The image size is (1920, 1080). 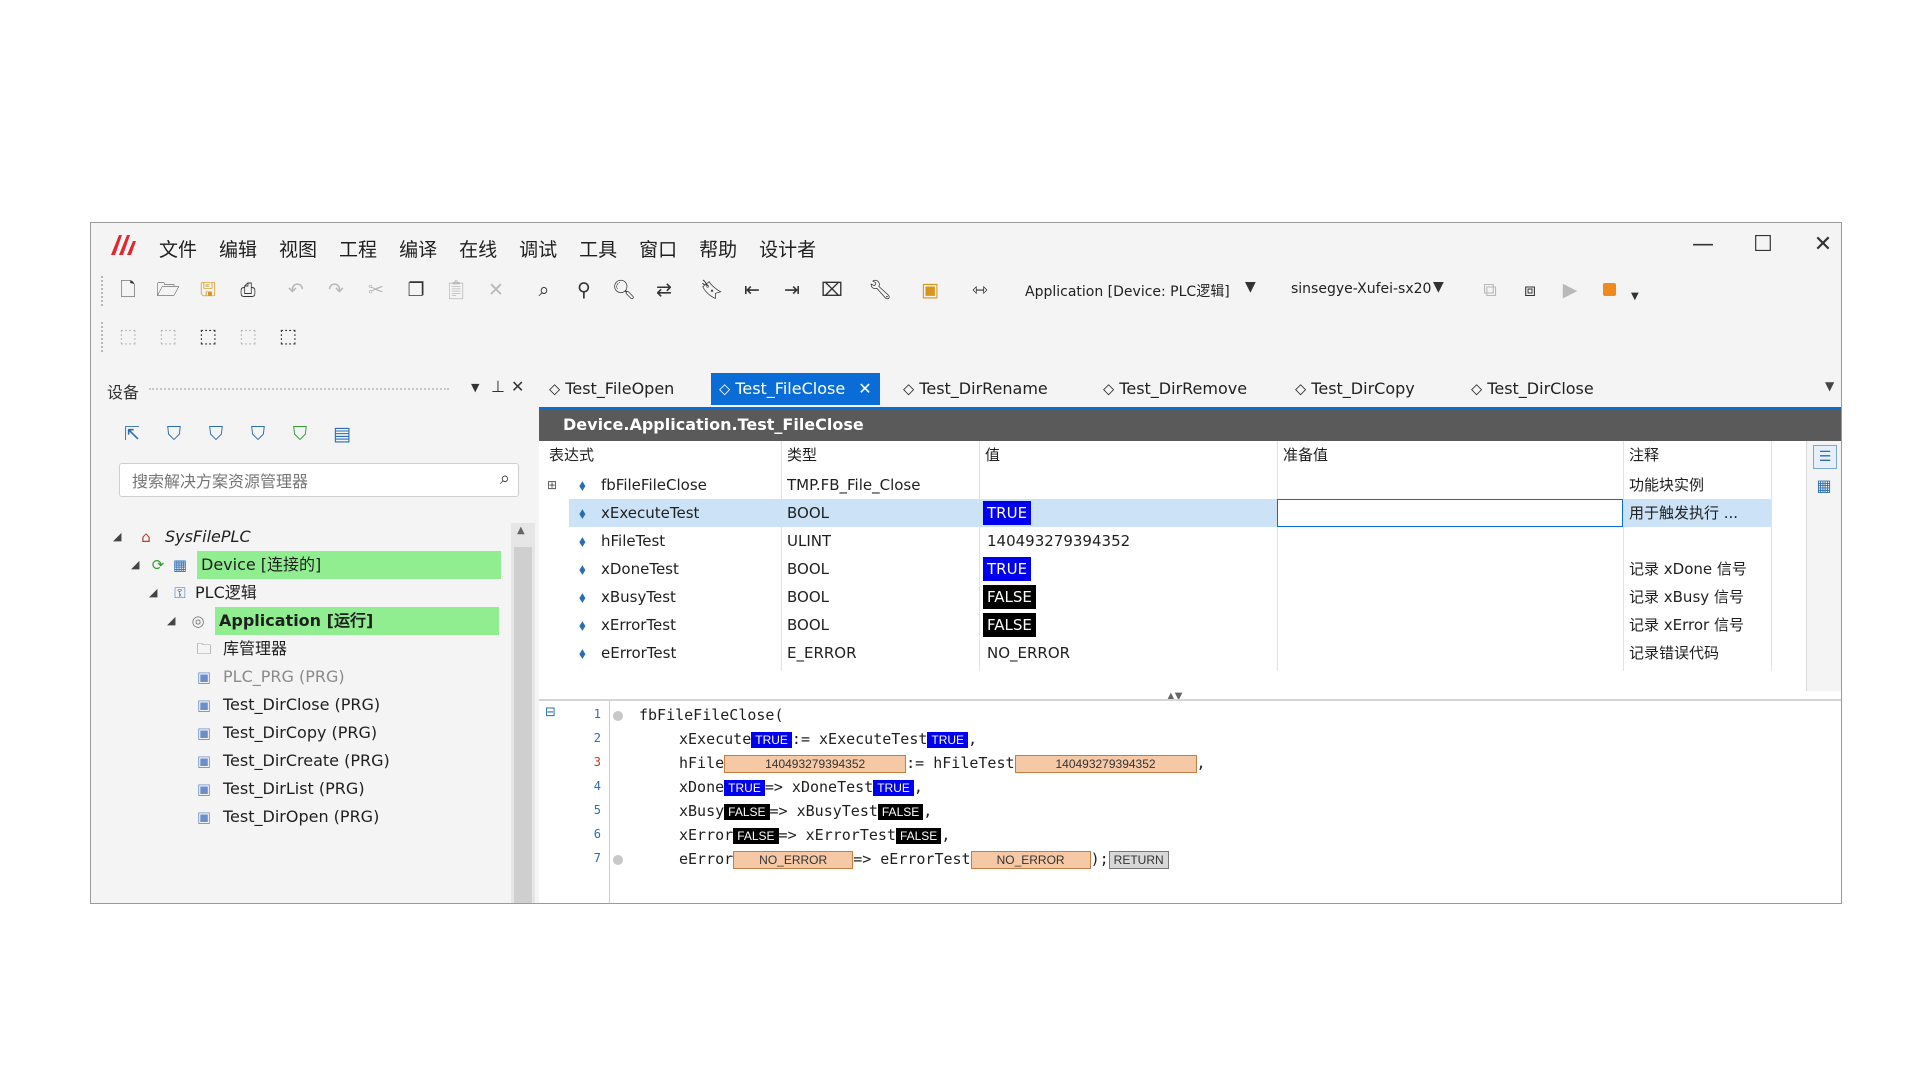 I want to click on paste-icon: 📋︎, so click(x=456, y=290).